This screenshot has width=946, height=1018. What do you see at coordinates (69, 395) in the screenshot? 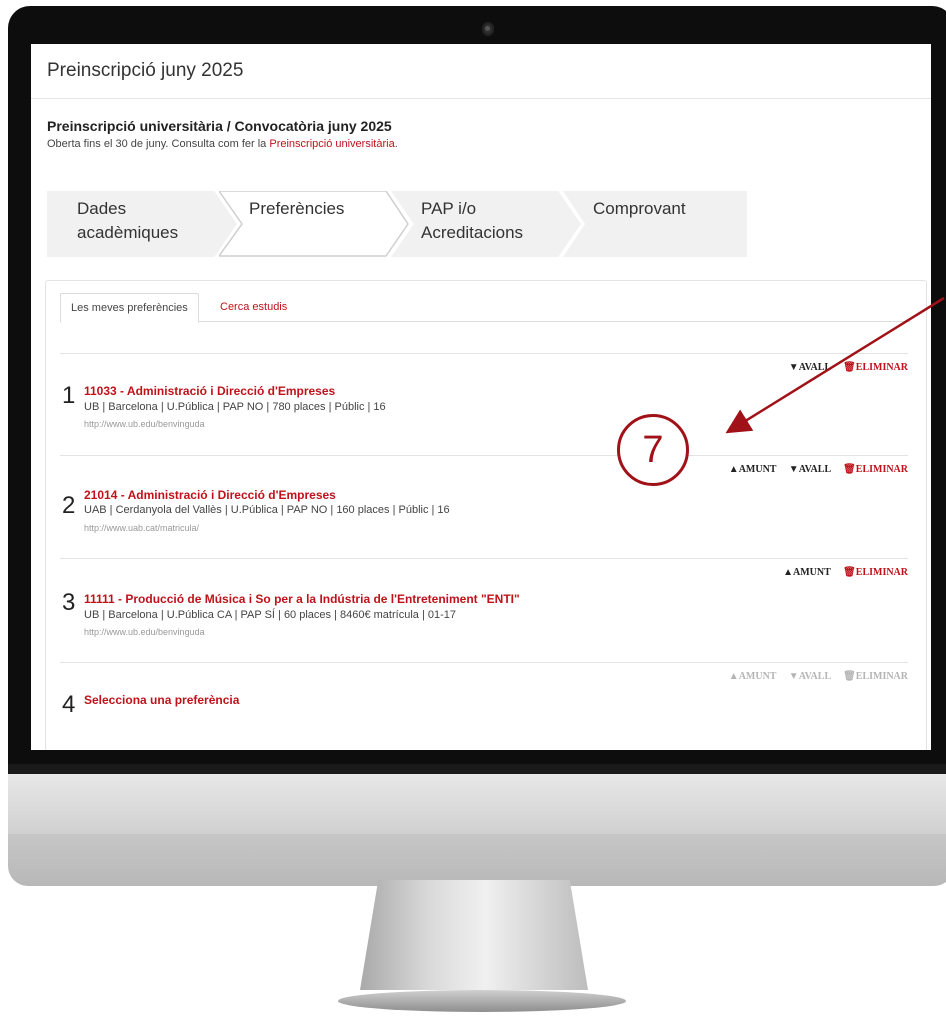
I see `preference-number: 1` at bounding box center [69, 395].